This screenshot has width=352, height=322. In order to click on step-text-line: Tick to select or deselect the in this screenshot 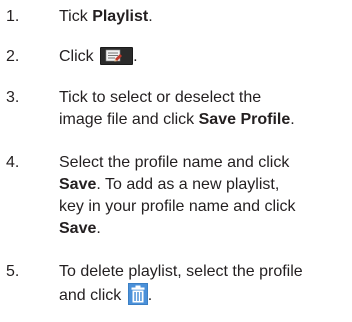, I will do `click(160, 97)`.